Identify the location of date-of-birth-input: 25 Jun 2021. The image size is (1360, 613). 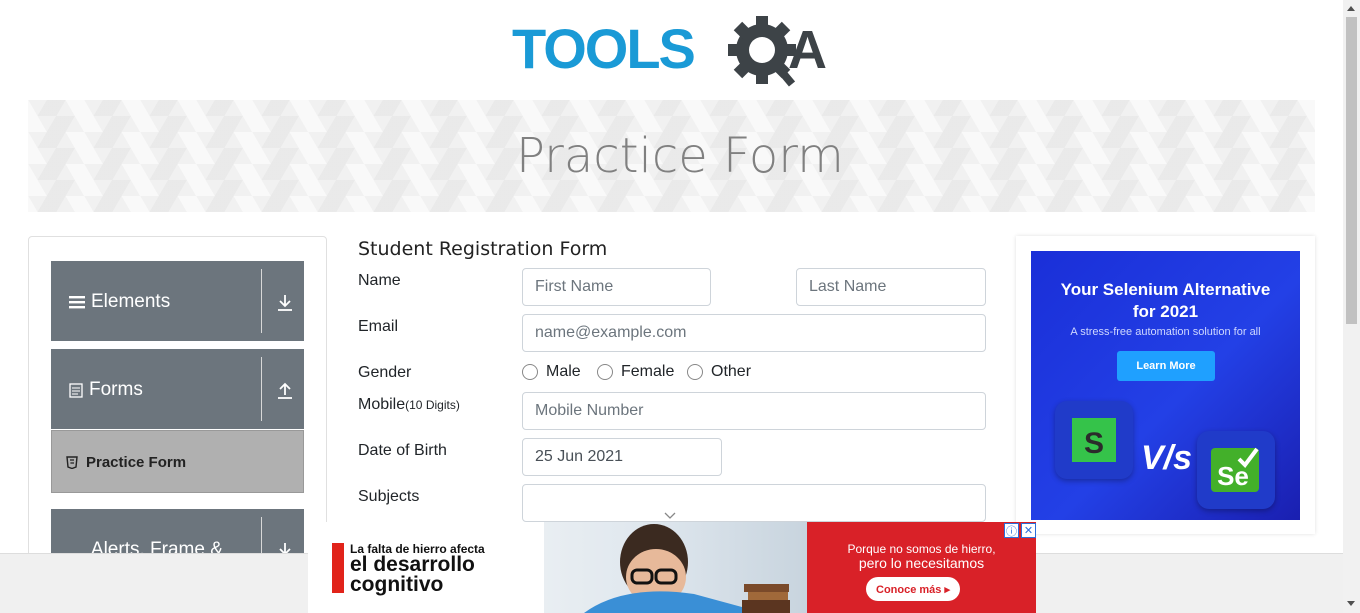
(622, 457).